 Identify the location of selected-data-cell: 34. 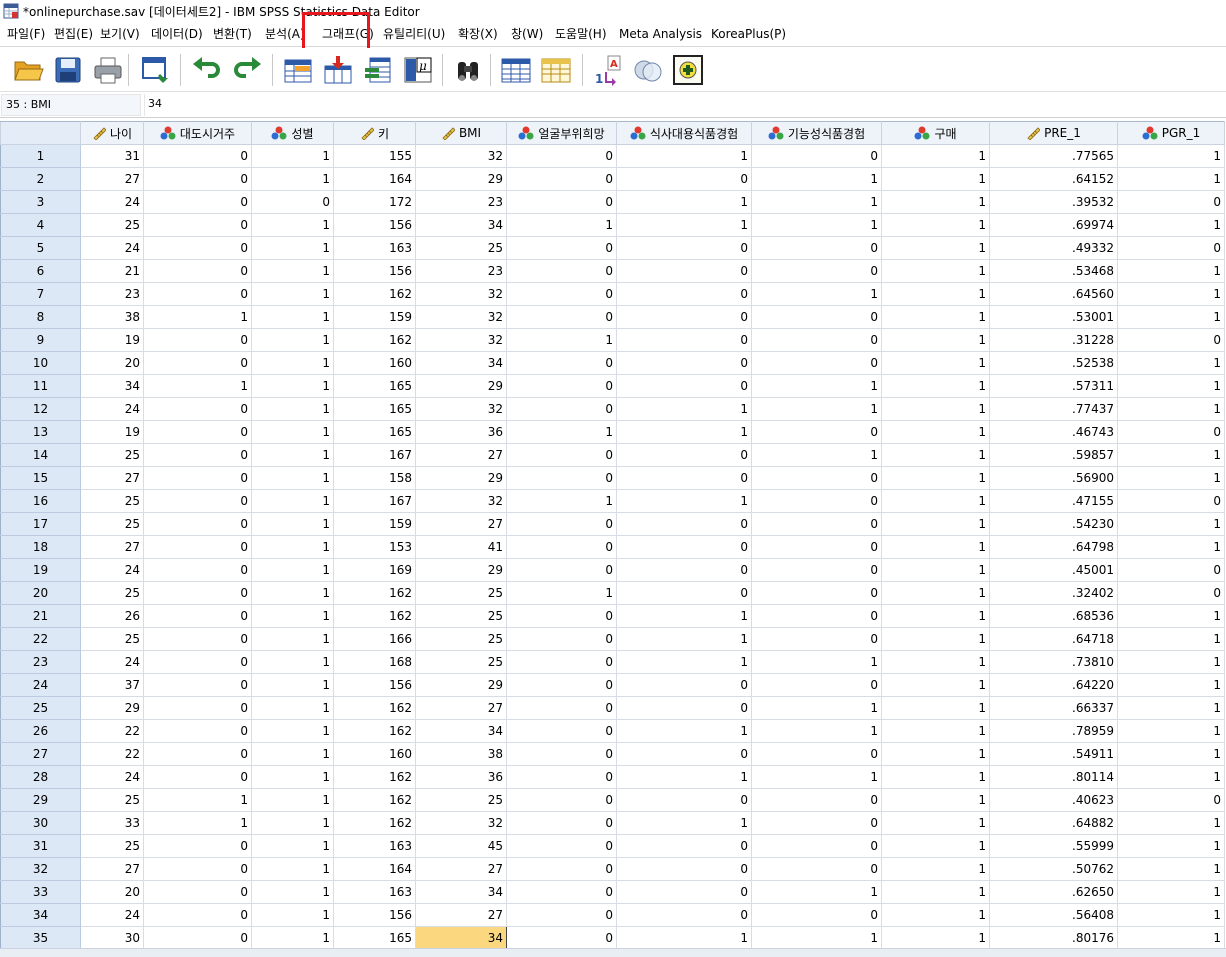
(461, 938).